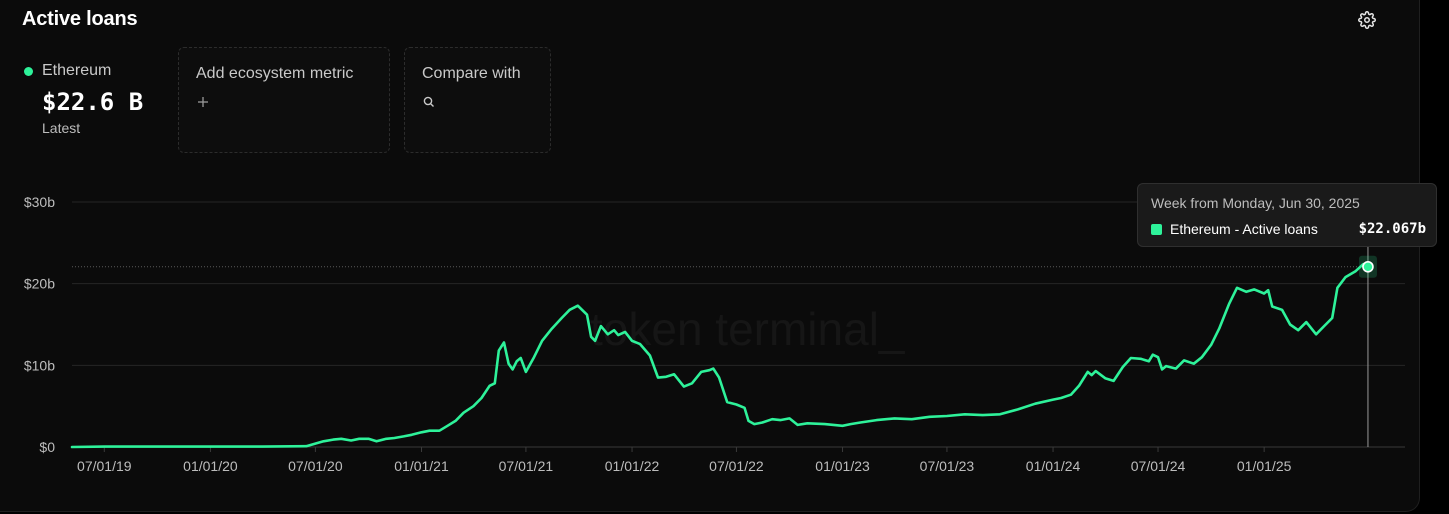  Describe the element at coordinates (1156, 229) in the screenshot. I see `tooltip-series-swatch` at that location.